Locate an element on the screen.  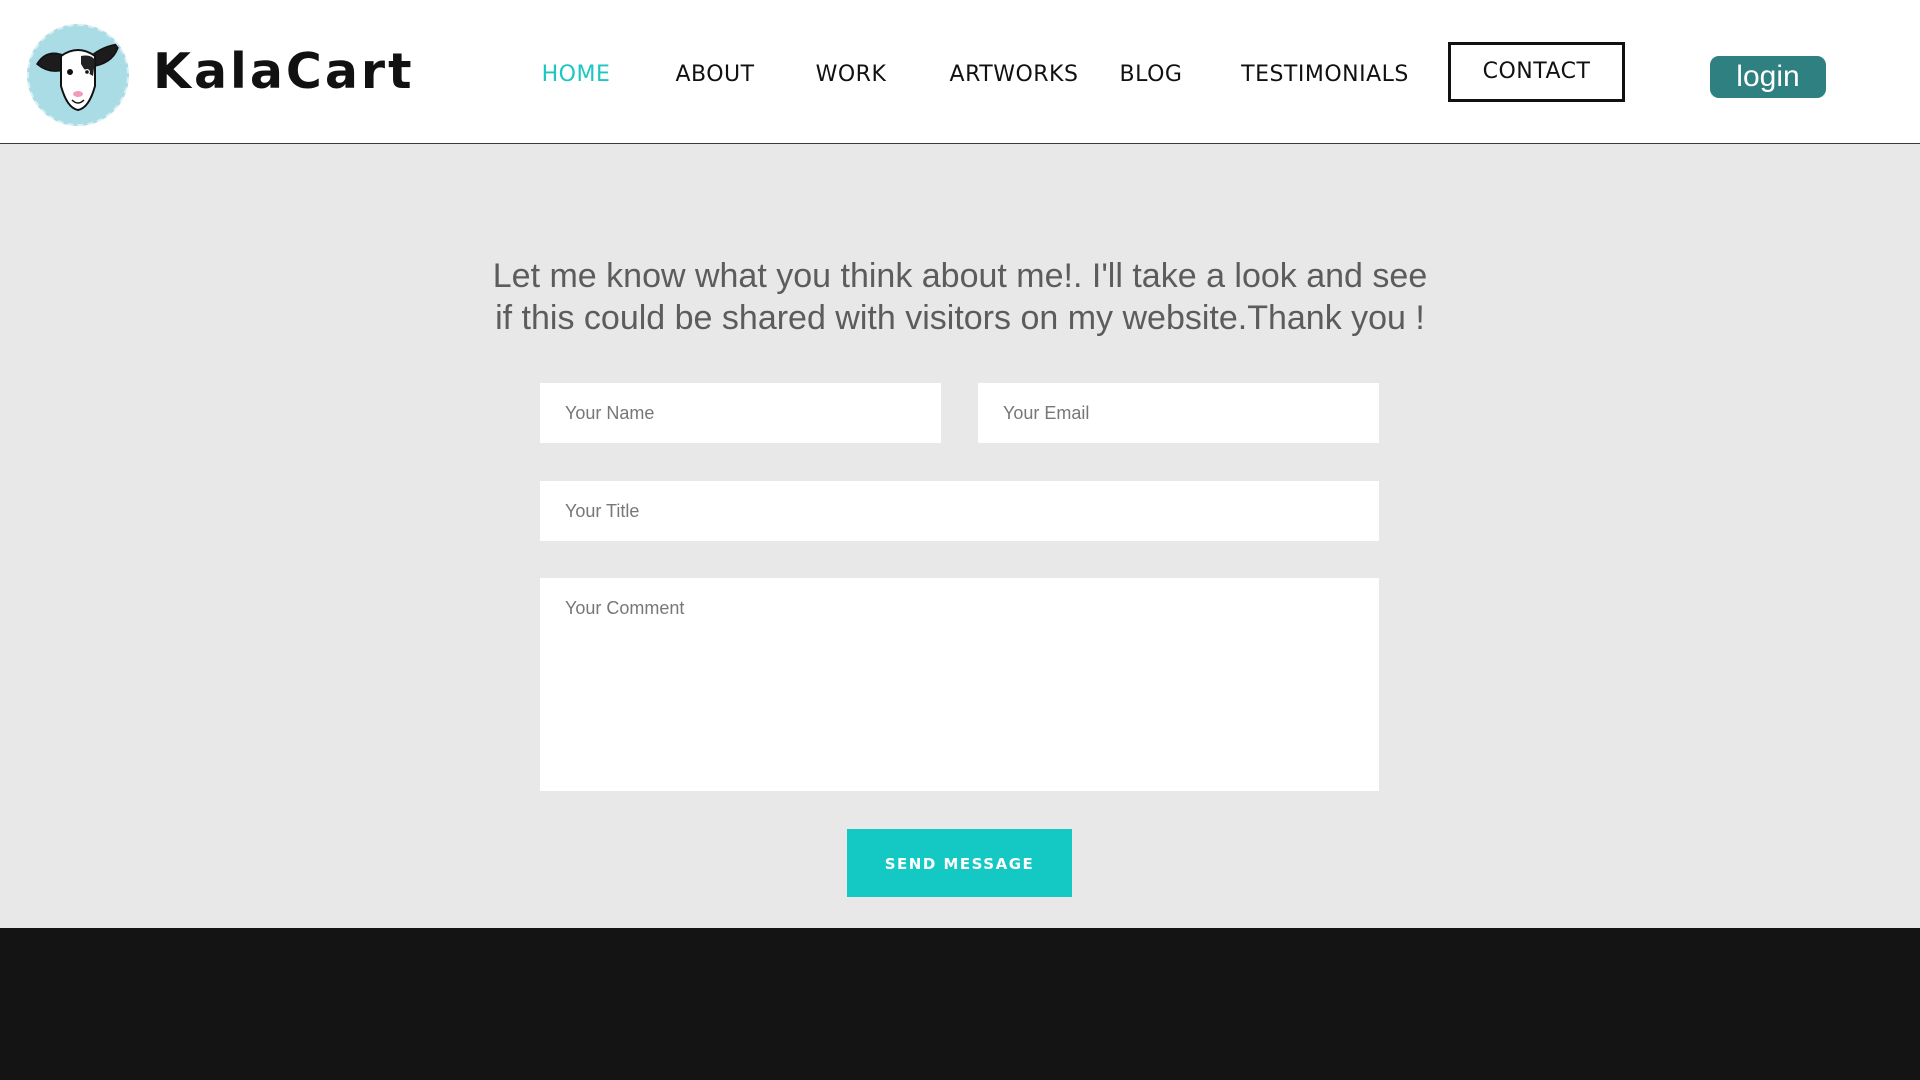
goat-logo-icon is located at coordinates (78, 75).